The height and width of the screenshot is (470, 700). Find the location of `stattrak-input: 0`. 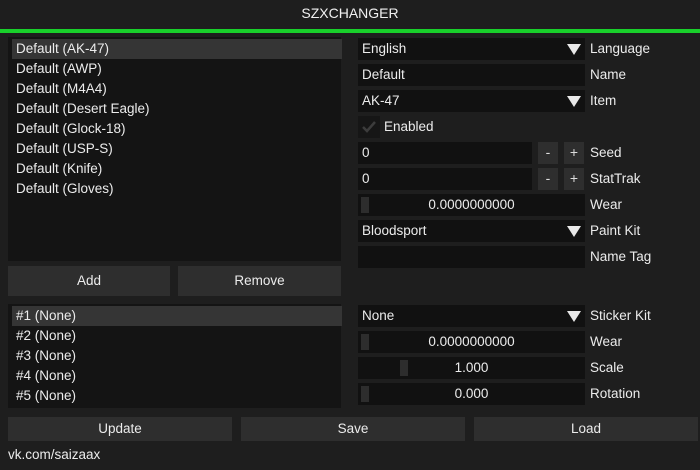

stattrak-input: 0 is located at coordinates (445, 179).